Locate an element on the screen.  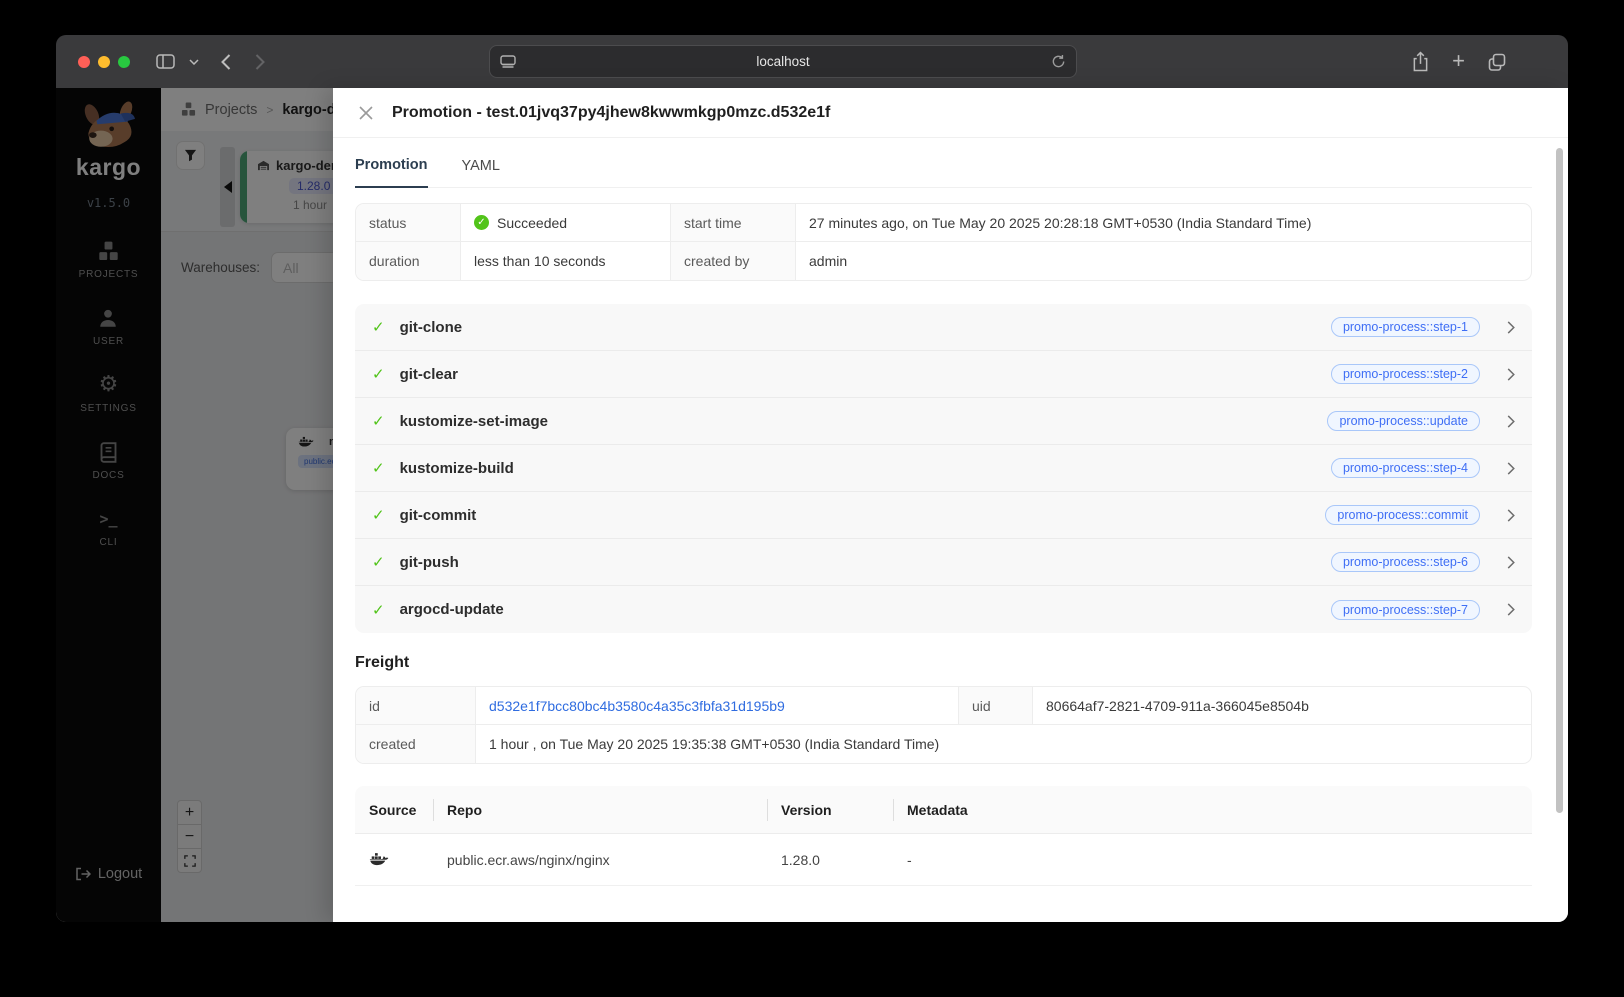
drawer-tabs: Promotion YAML is located at coordinates (943, 164).